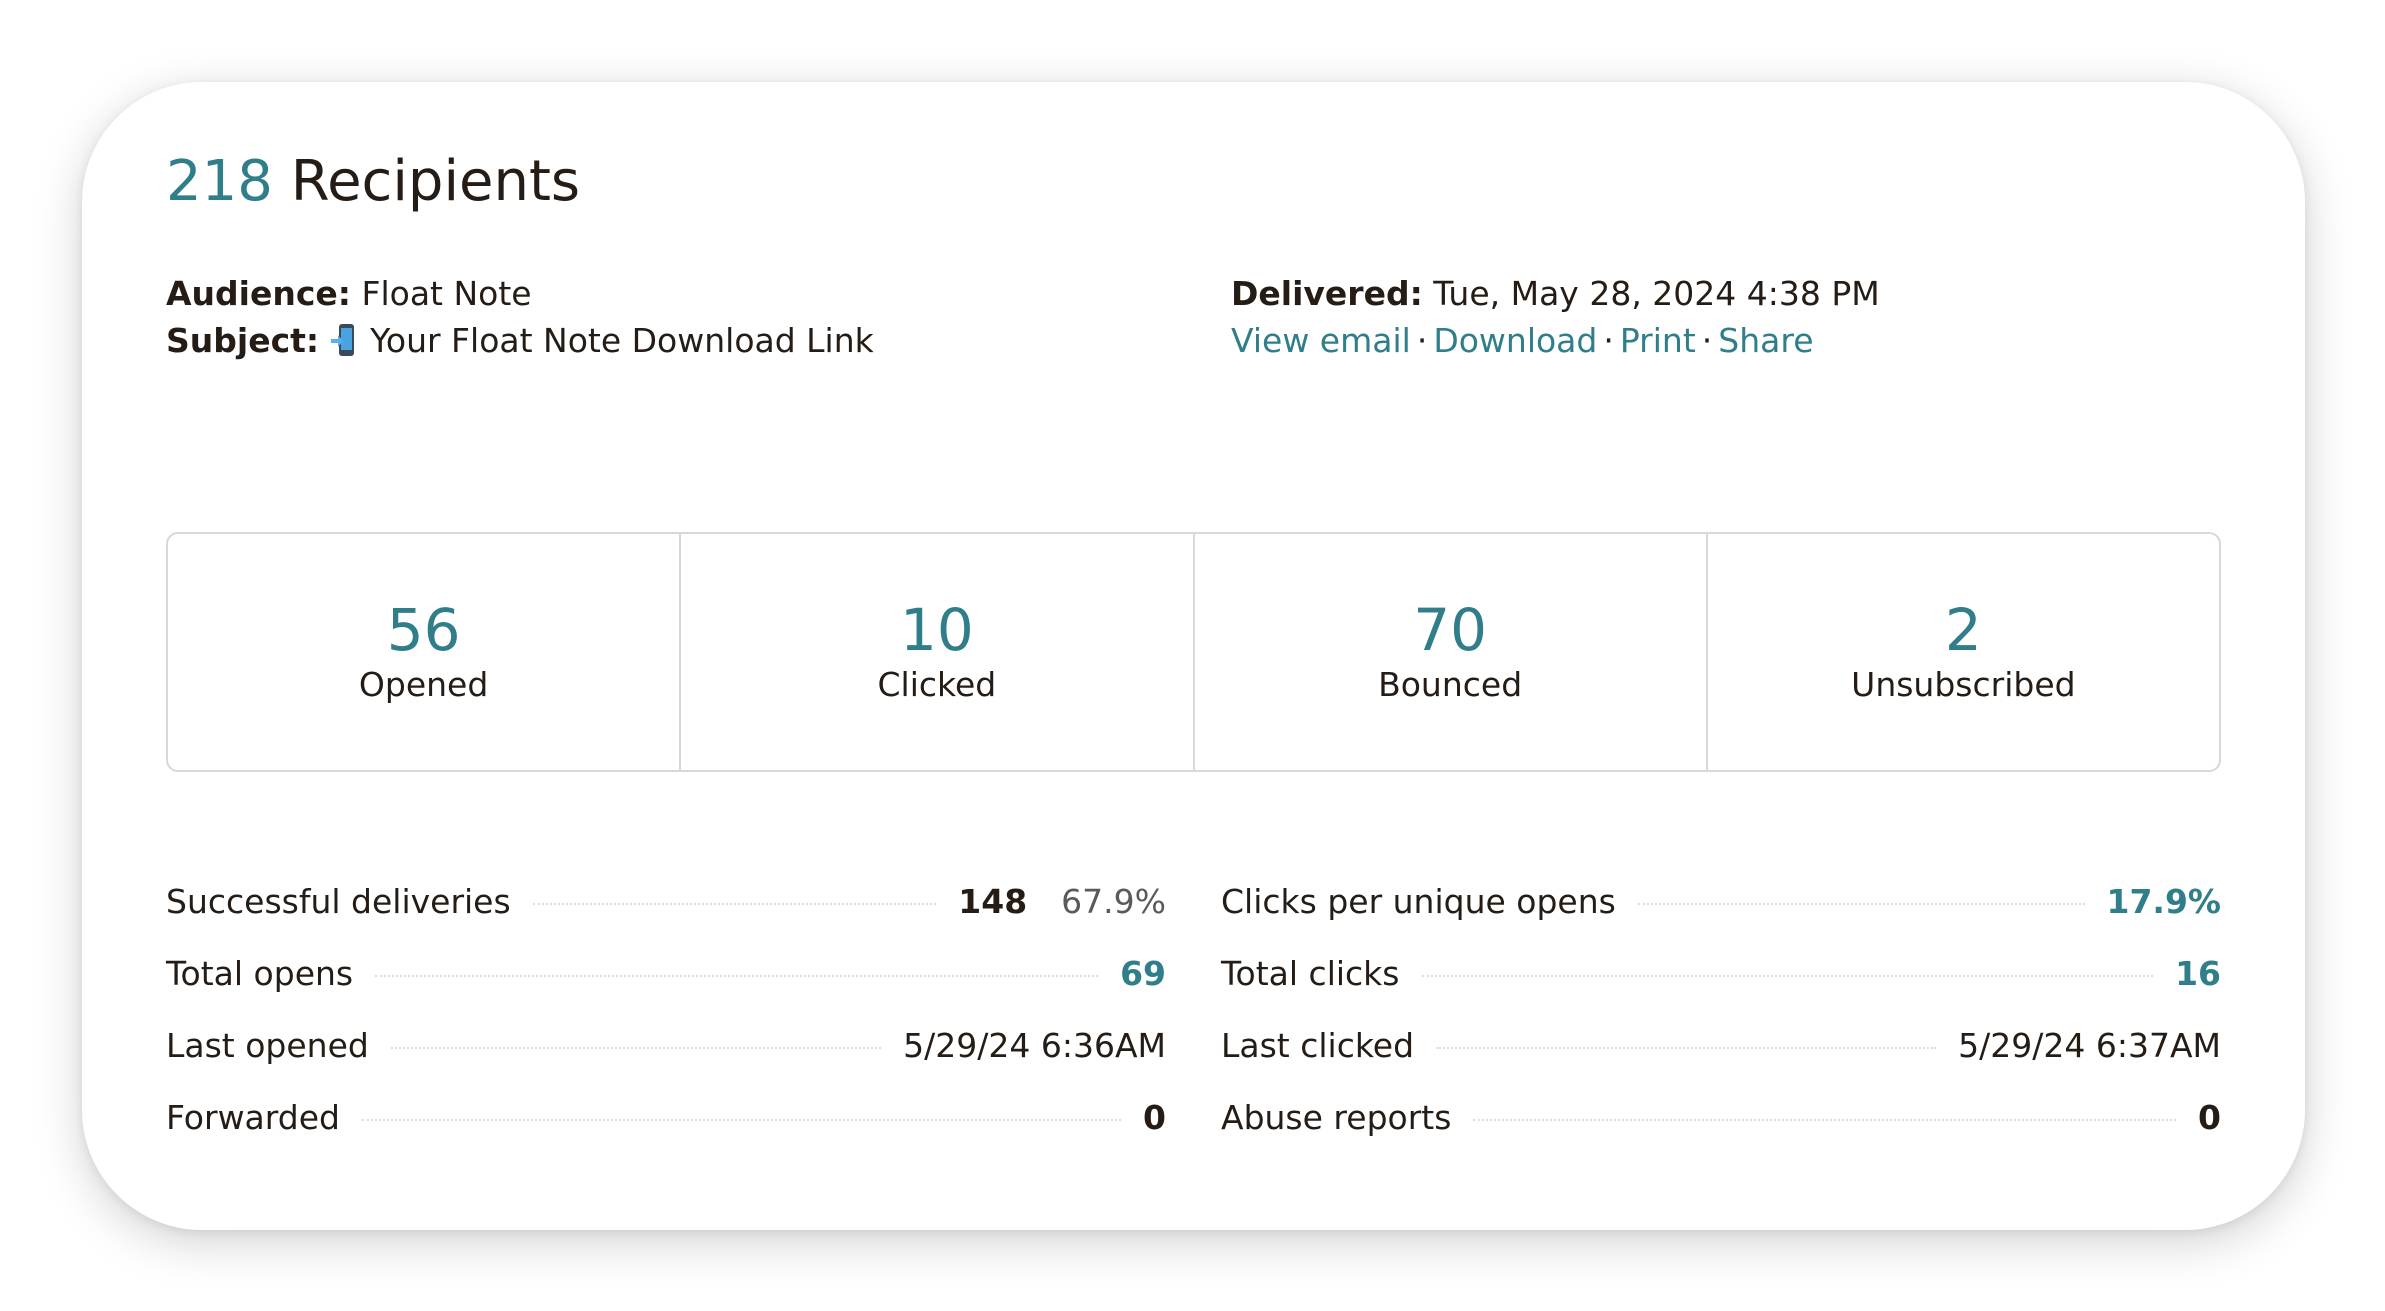  Describe the element at coordinates (267, 1045) in the screenshot. I see `metric-label: Last opened` at that location.